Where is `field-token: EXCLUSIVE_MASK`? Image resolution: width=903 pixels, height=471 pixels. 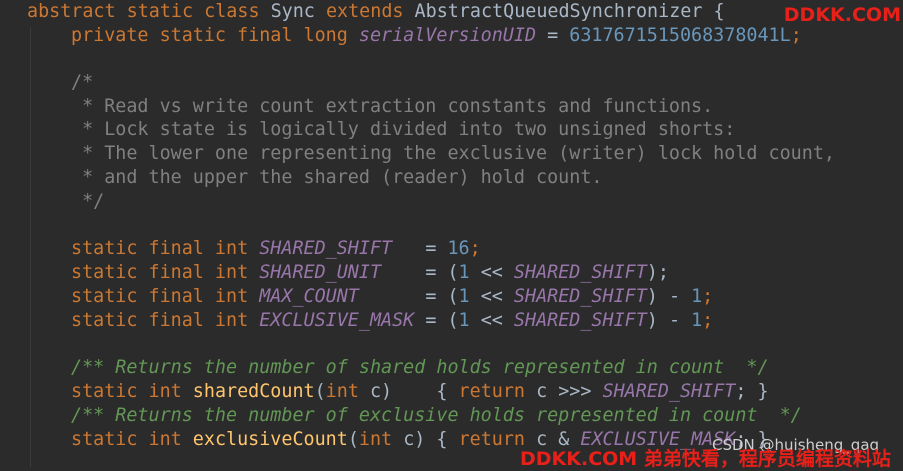 field-token: EXCLUSIVE_MASK is located at coordinates (337, 320).